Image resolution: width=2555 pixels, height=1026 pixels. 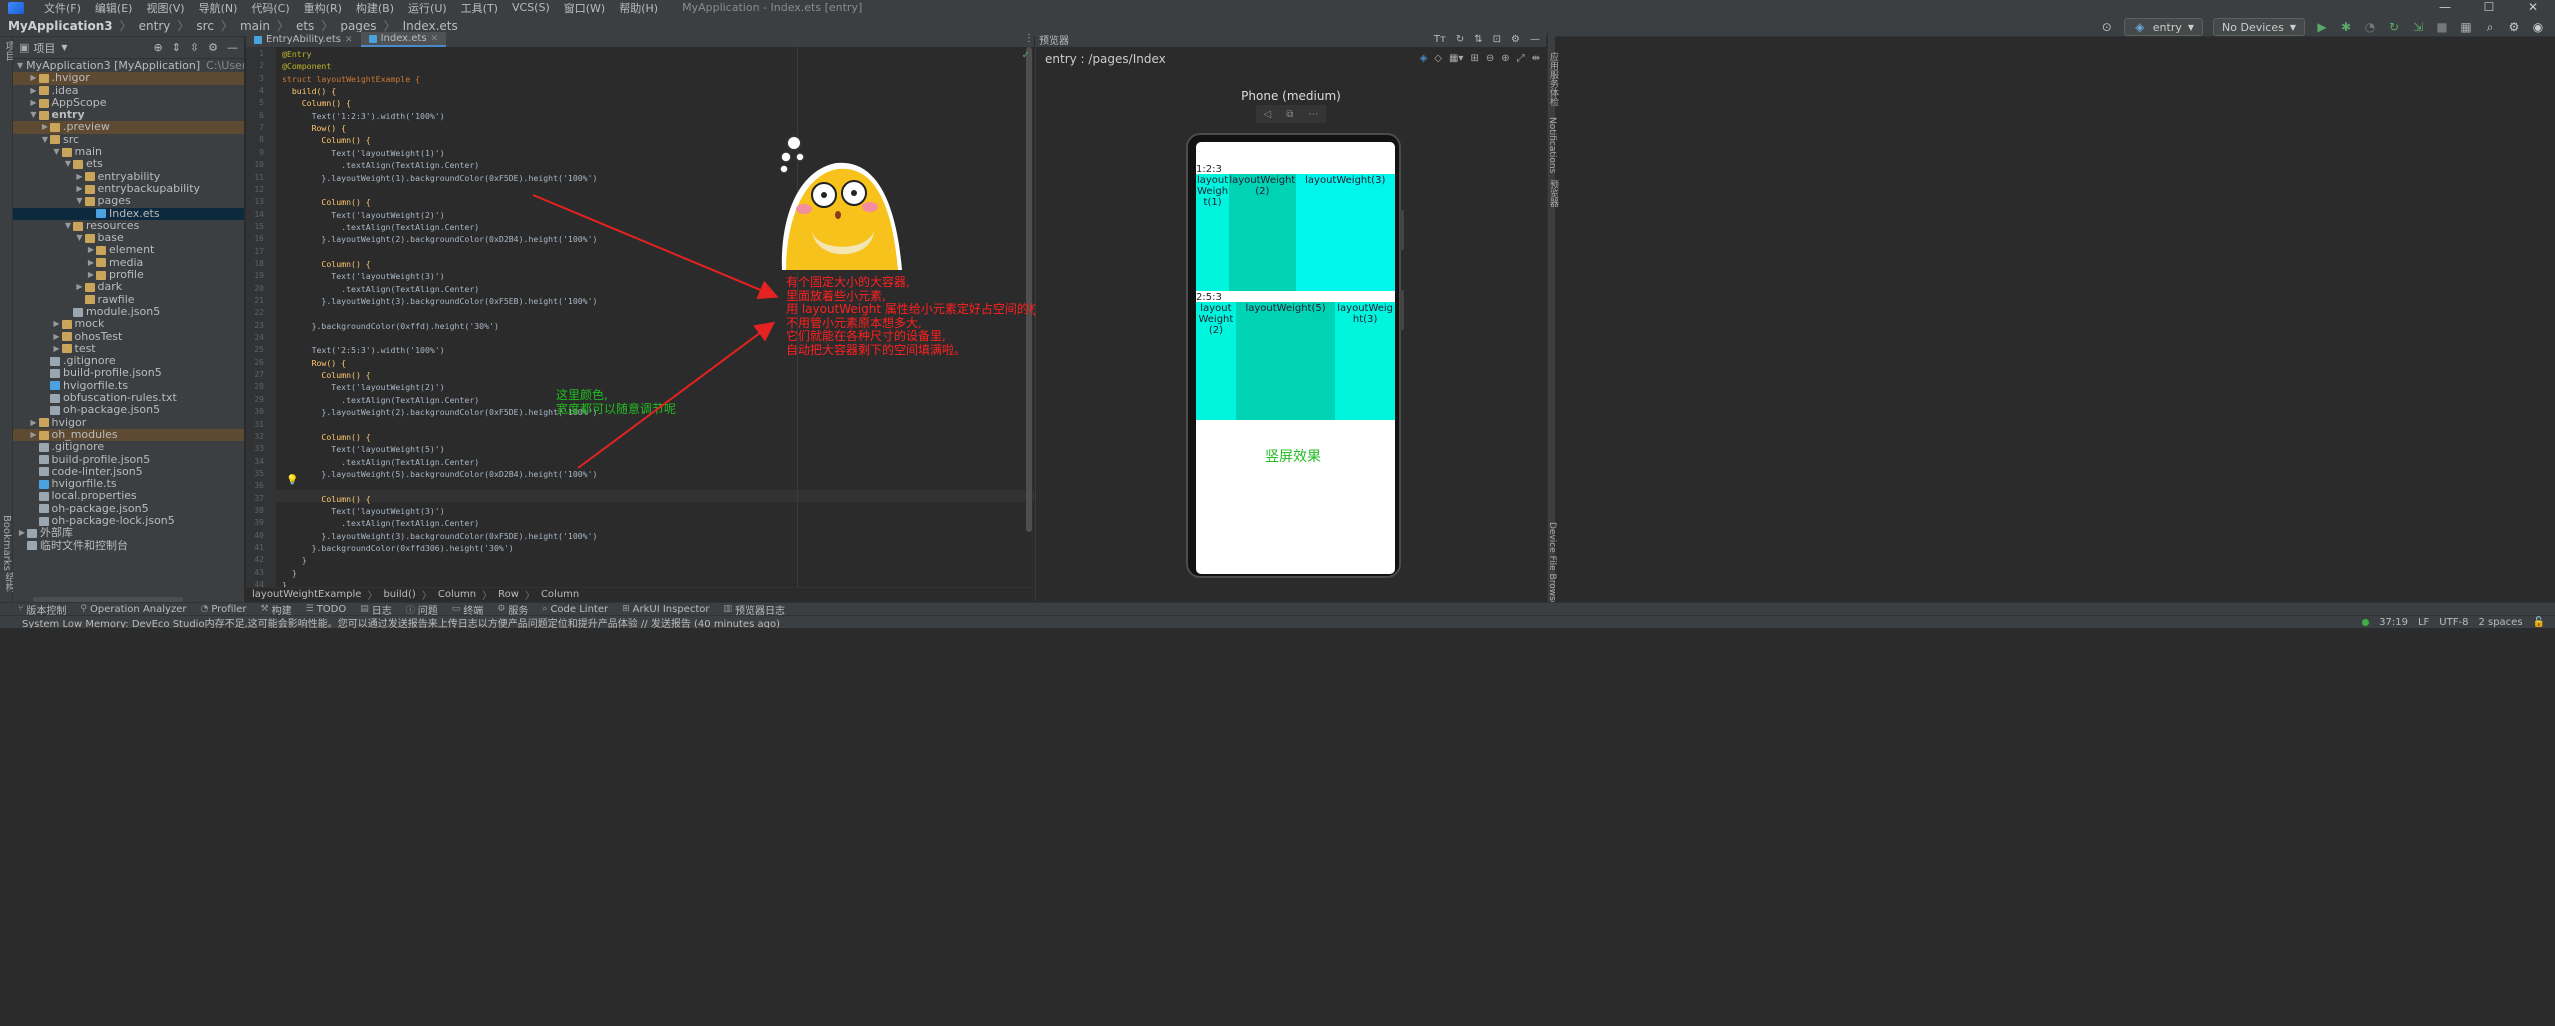 What do you see at coordinates (430, 26) in the screenshot?
I see `breadcrumb-item: Index.ets` at bounding box center [430, 26].